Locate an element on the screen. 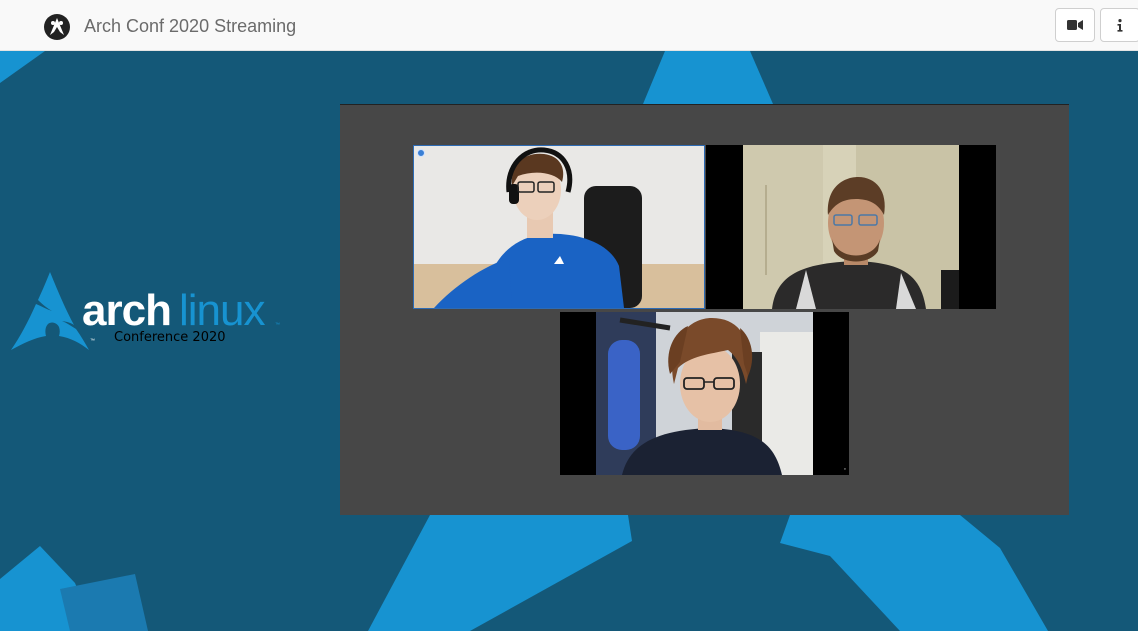  participant-video-3: ◦ is located at coordinates (704, 393).